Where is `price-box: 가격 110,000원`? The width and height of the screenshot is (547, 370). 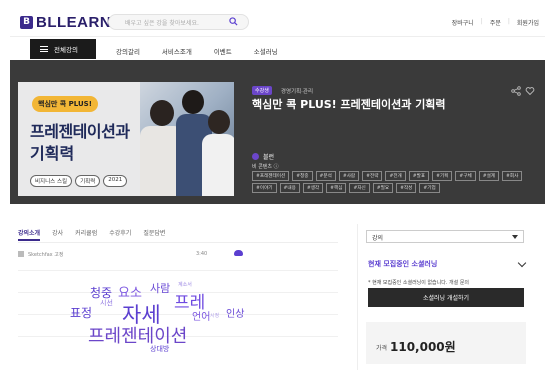
price-box: 가격 110,000원 is located at coordinates (446, 343).